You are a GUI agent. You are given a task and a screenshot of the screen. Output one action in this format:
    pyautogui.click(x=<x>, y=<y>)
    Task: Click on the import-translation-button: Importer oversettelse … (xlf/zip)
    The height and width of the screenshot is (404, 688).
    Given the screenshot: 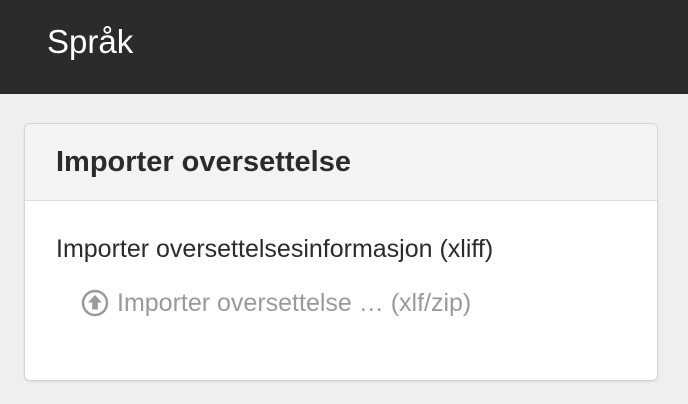 What is the action you would take?
    pyautogui.click(x=276, y=303)
    